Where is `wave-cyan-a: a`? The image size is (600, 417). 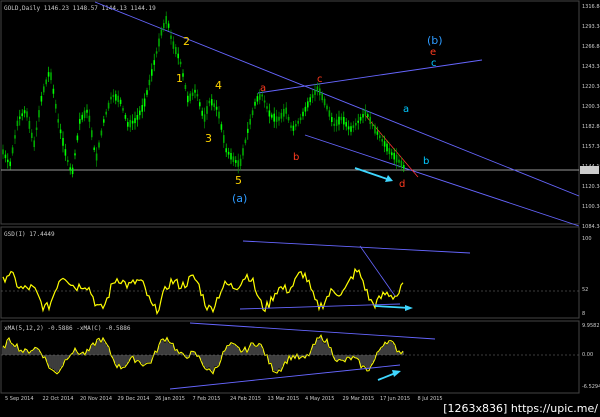
wave-cyan-a: a is located at coordinates (406, 109).